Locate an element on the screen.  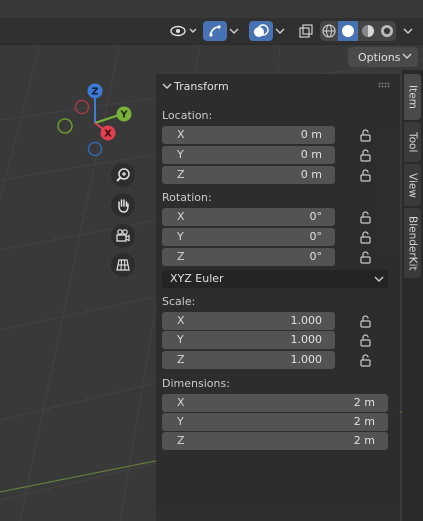
gizmo-neg-y-handle is located at coordinates (65, 126).